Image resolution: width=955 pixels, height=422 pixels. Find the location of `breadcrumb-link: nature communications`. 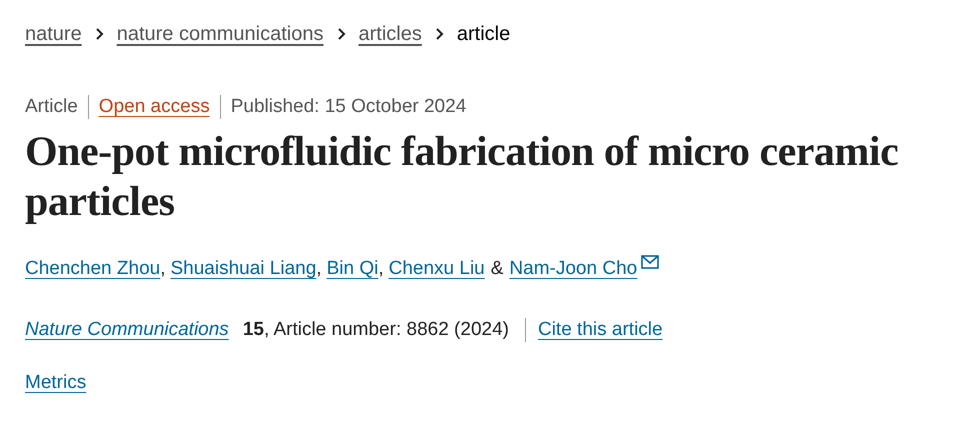

breadcrumb-link: nature communications is located at coordinates (220, 34).